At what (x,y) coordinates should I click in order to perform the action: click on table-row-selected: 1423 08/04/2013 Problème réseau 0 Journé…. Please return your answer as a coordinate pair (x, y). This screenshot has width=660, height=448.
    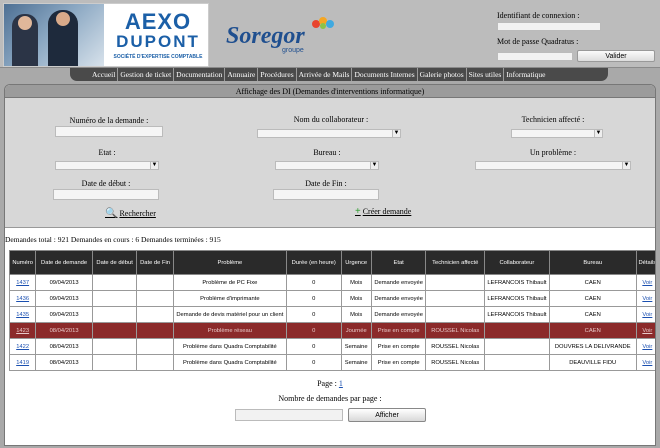
    Looking at the image, I should click on (331, 330).